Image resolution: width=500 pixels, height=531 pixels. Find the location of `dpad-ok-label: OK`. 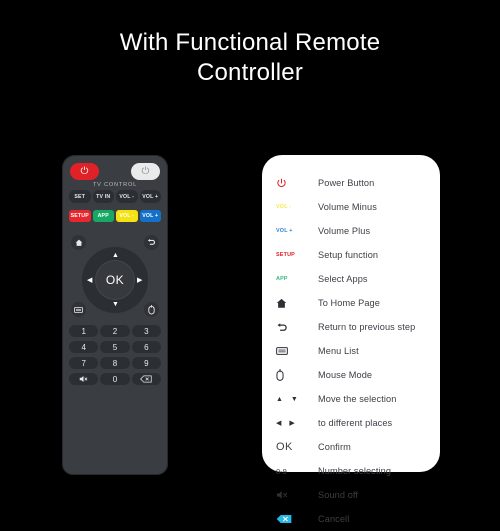

dpad-ok-label: OK is located at coordinates (115, 280).